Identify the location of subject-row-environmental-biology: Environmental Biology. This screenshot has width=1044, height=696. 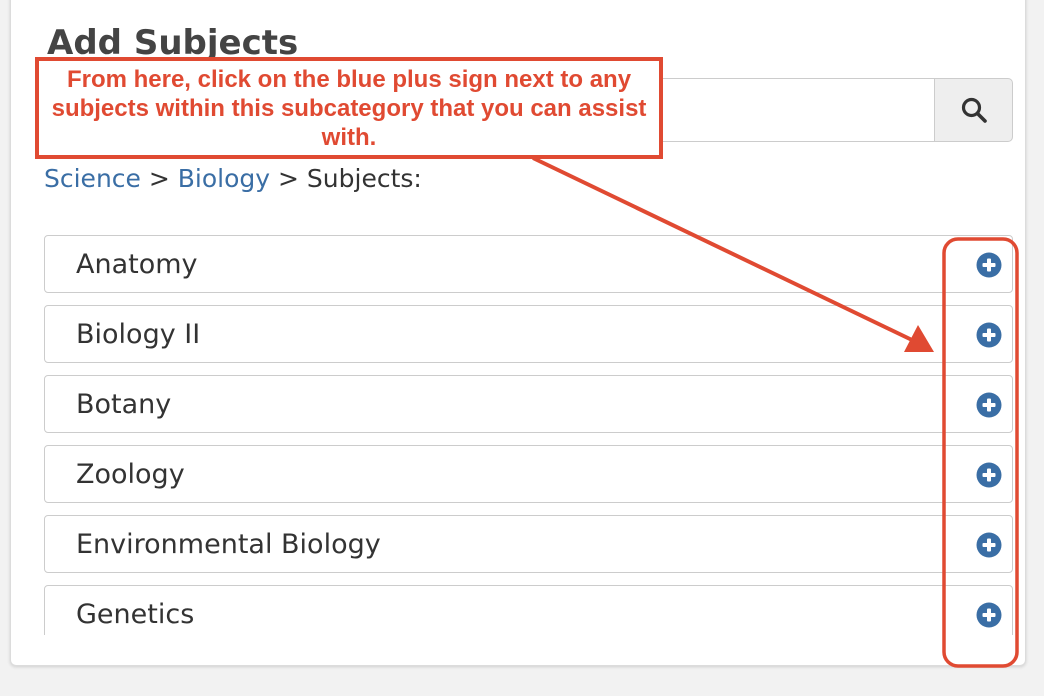
(528, 544).